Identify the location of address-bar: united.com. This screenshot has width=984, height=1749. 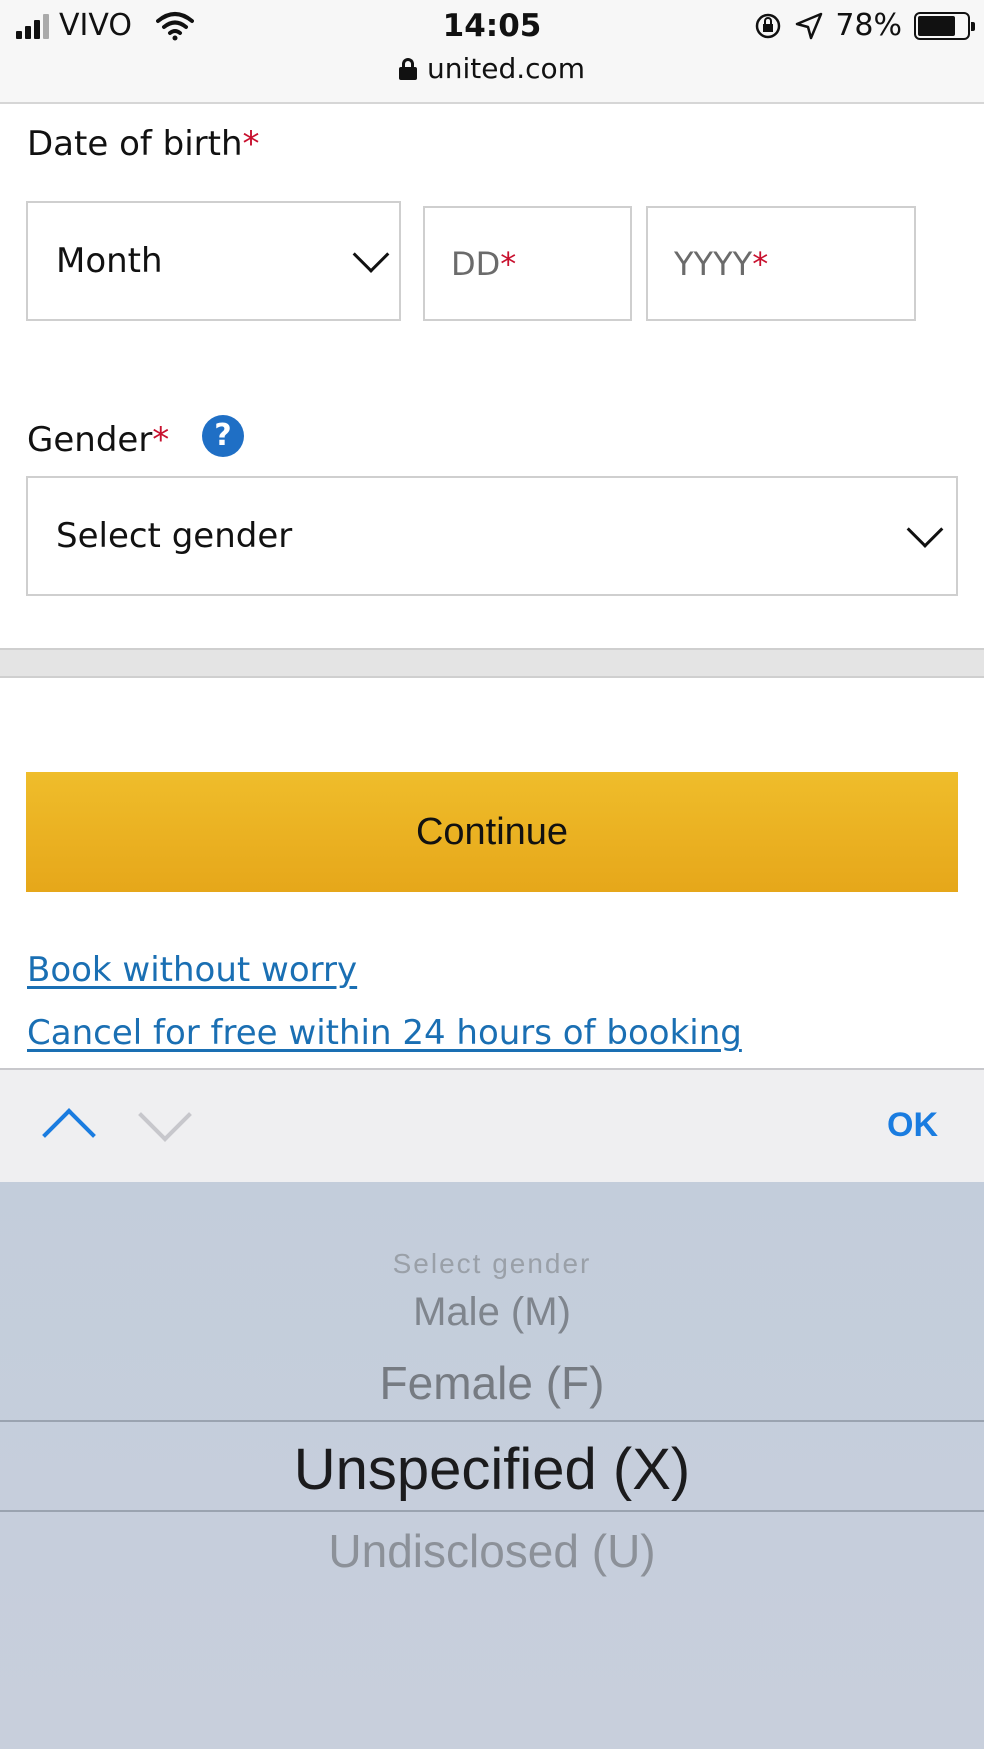
(492, 68).